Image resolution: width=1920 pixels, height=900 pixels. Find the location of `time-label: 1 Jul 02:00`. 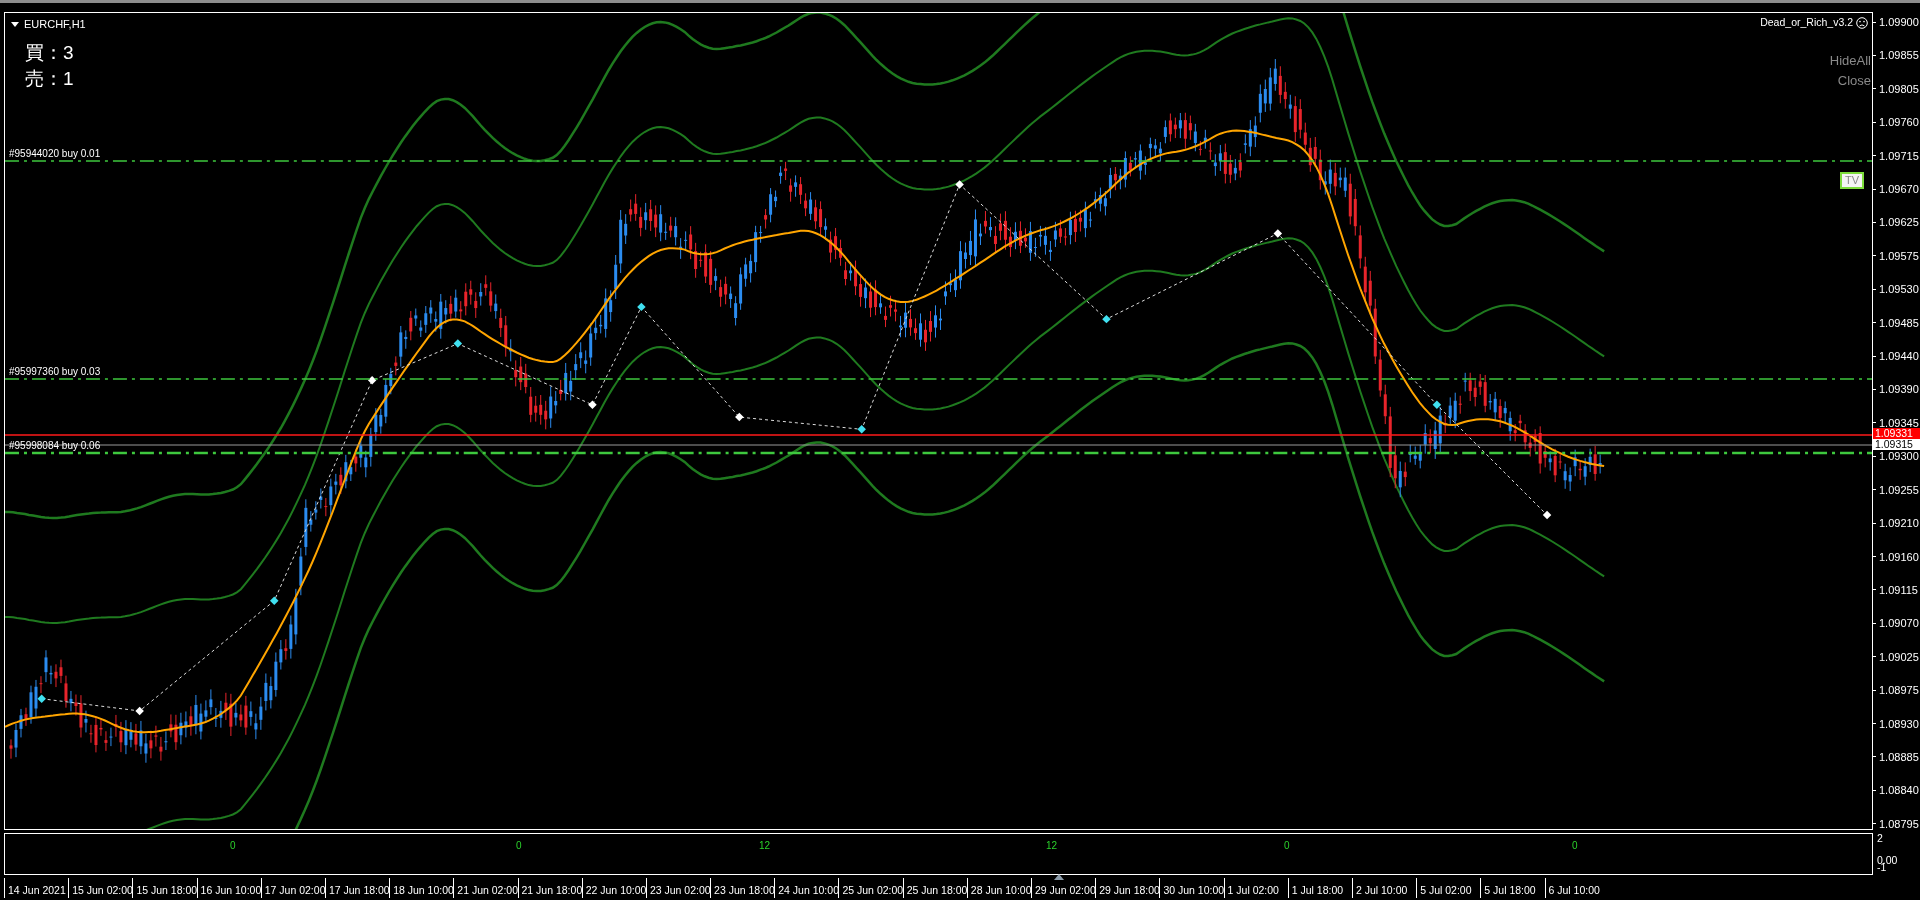

time-label: 1 Jul 02:00 is located at coordinates (1255, 888).